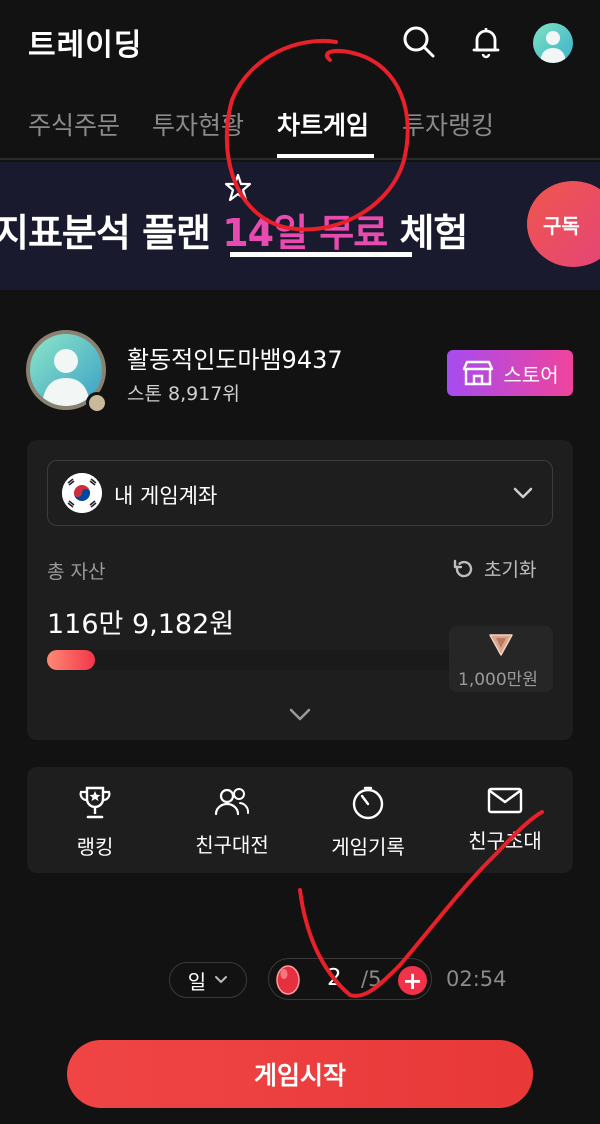 Image resolution: width=600 pixels, height=1124 pixels. I want to click on reset-icon, so click(463, 568).